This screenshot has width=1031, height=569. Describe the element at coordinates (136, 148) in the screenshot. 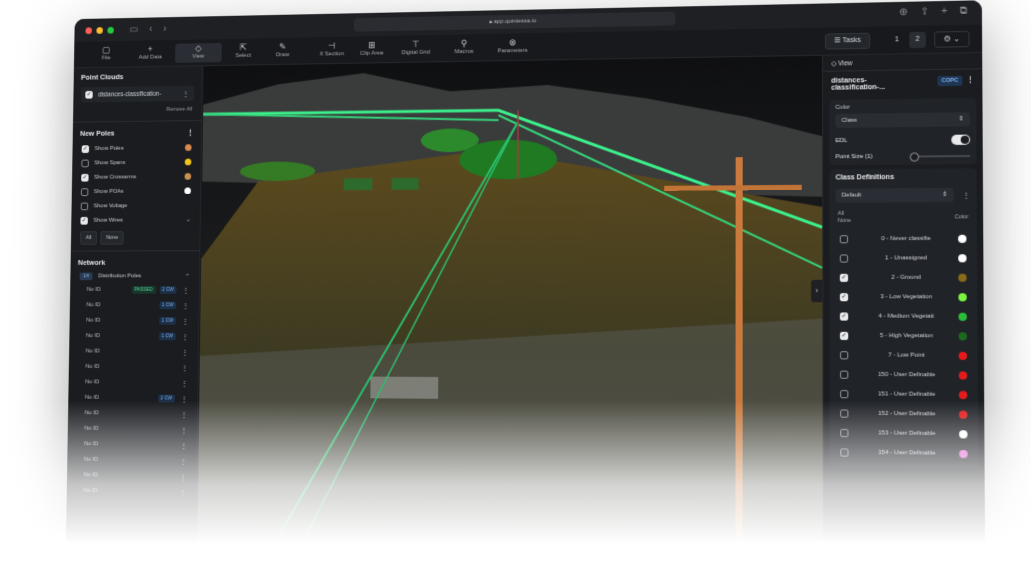

I see `pole-layer-row: ✓ Show Poles` at that location.